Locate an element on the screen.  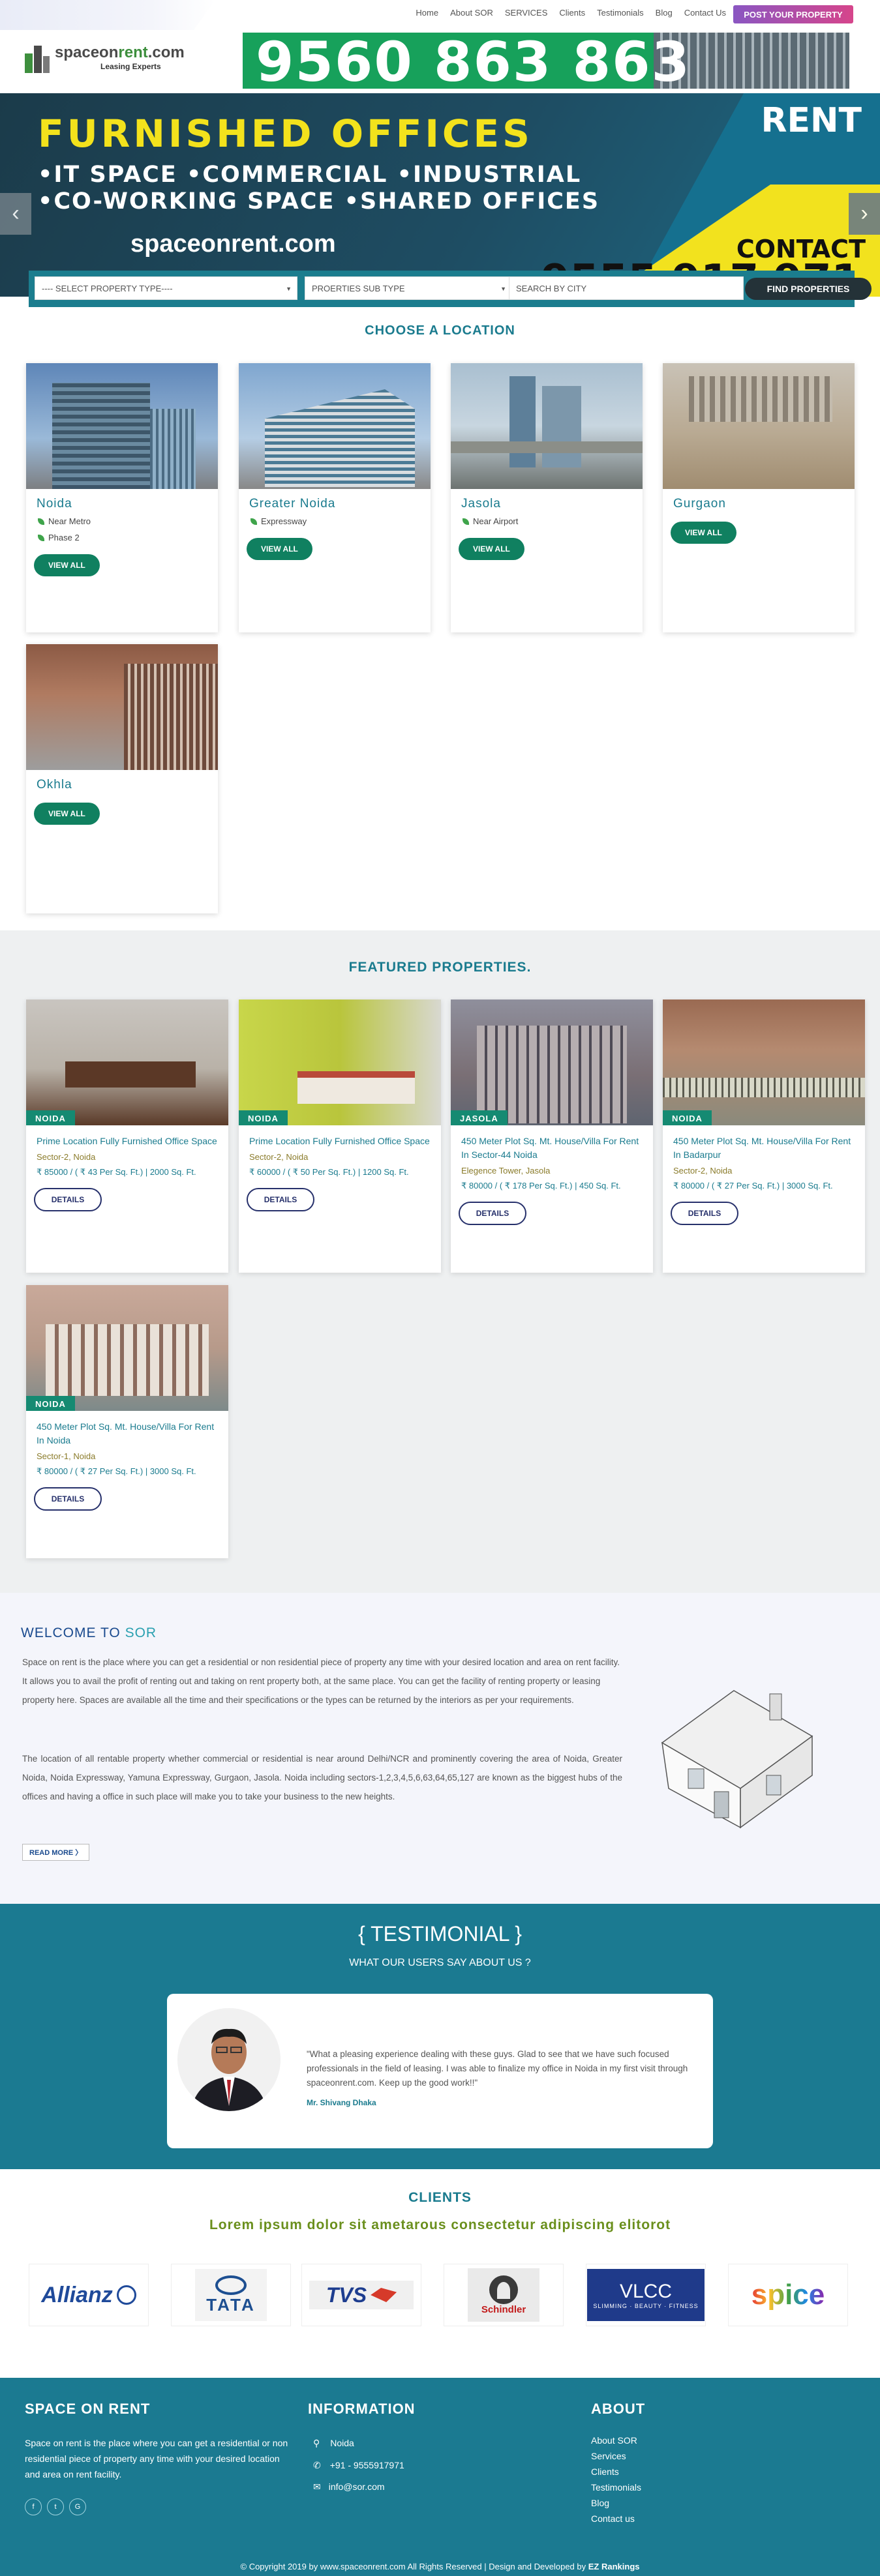
testimonial-title: { TESTIMONIAL } is located at coordinates (440, 1934).